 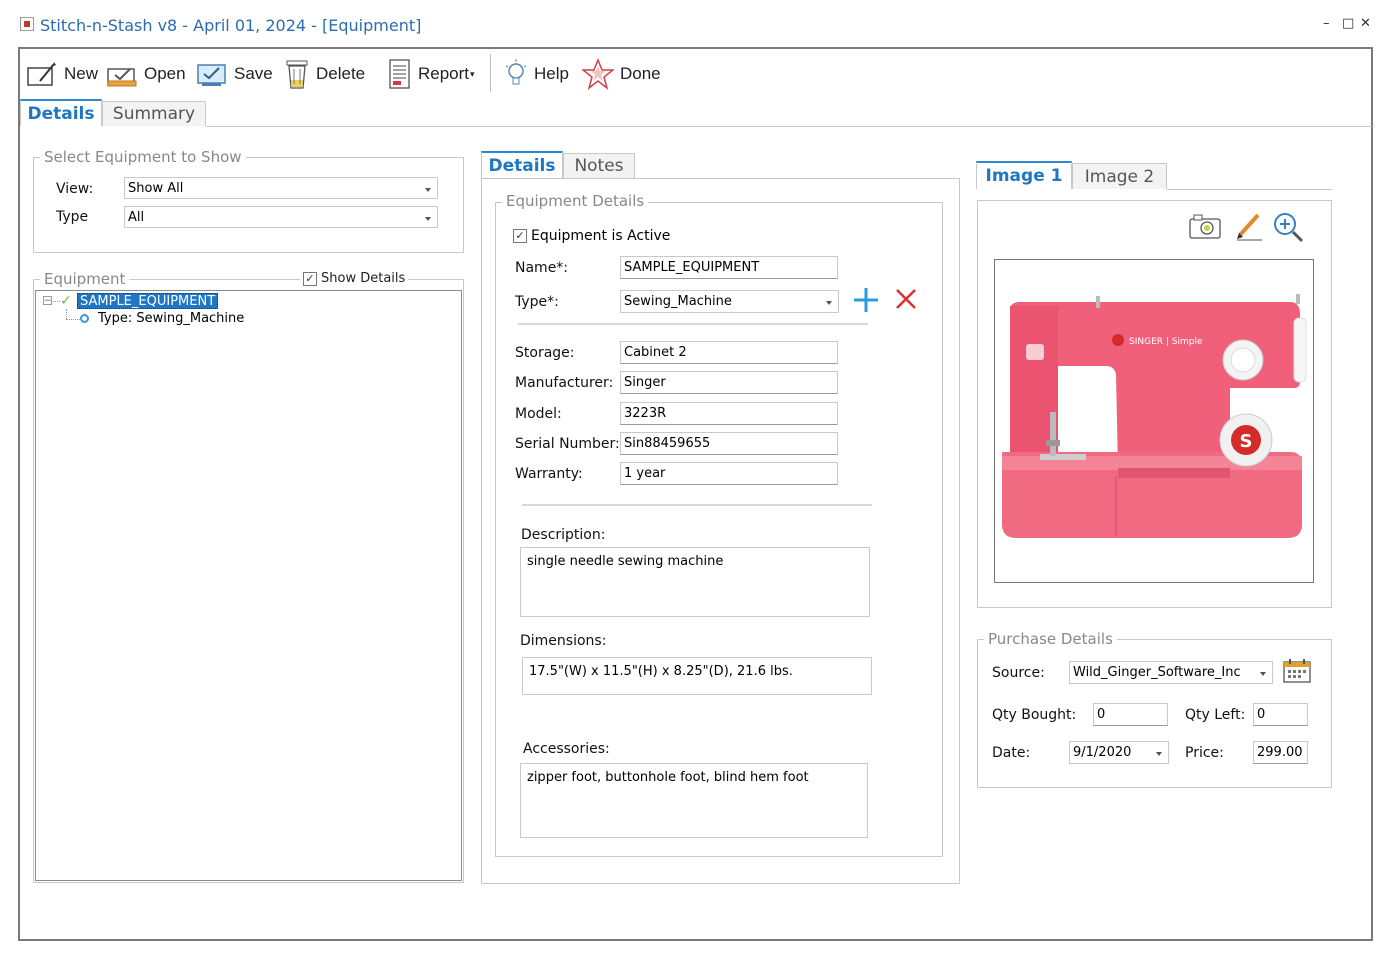 I want to click on save-icon, so click(x=211, y=75).